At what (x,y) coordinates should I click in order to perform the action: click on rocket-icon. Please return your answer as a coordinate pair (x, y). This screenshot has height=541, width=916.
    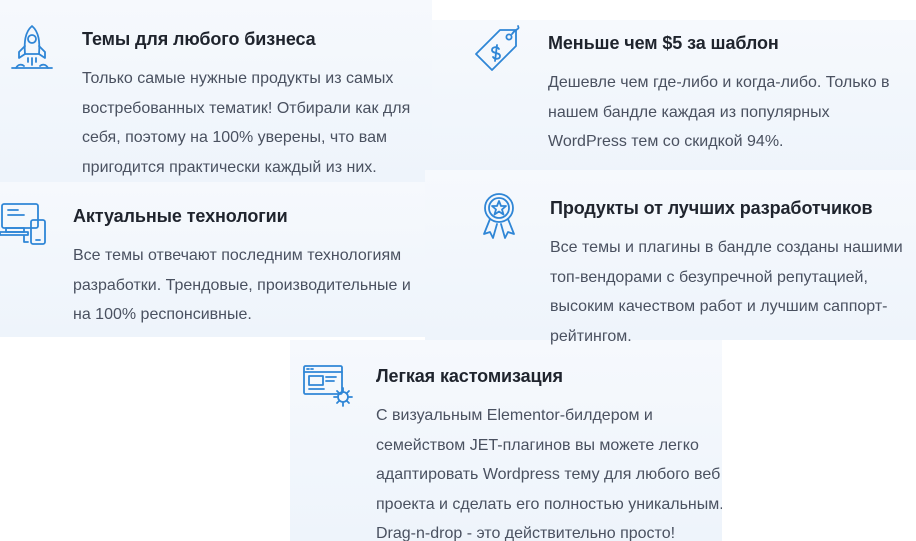
    Looking at the image, I should click on (32, 48).